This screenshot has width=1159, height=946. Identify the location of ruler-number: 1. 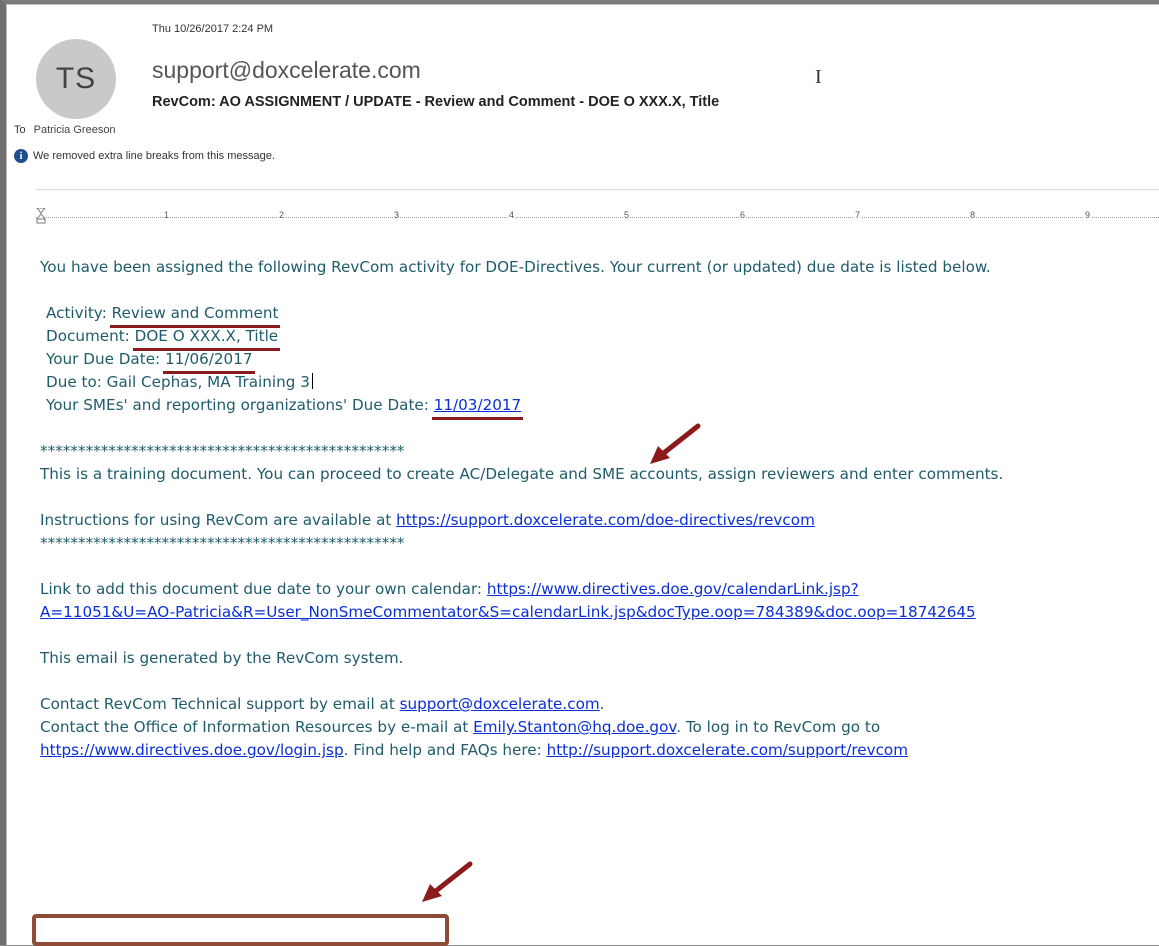
(167, 215).